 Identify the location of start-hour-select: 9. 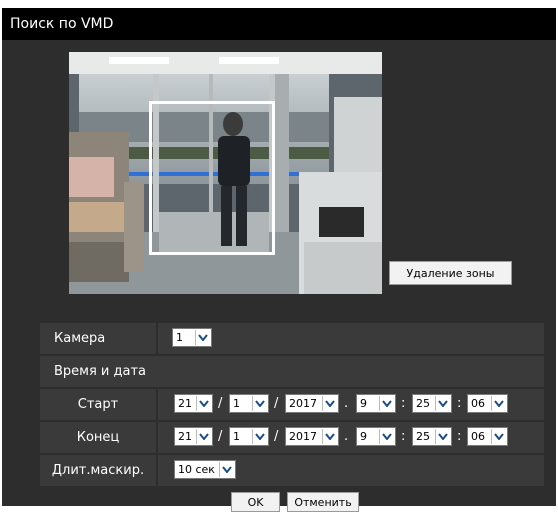
(376, 403).